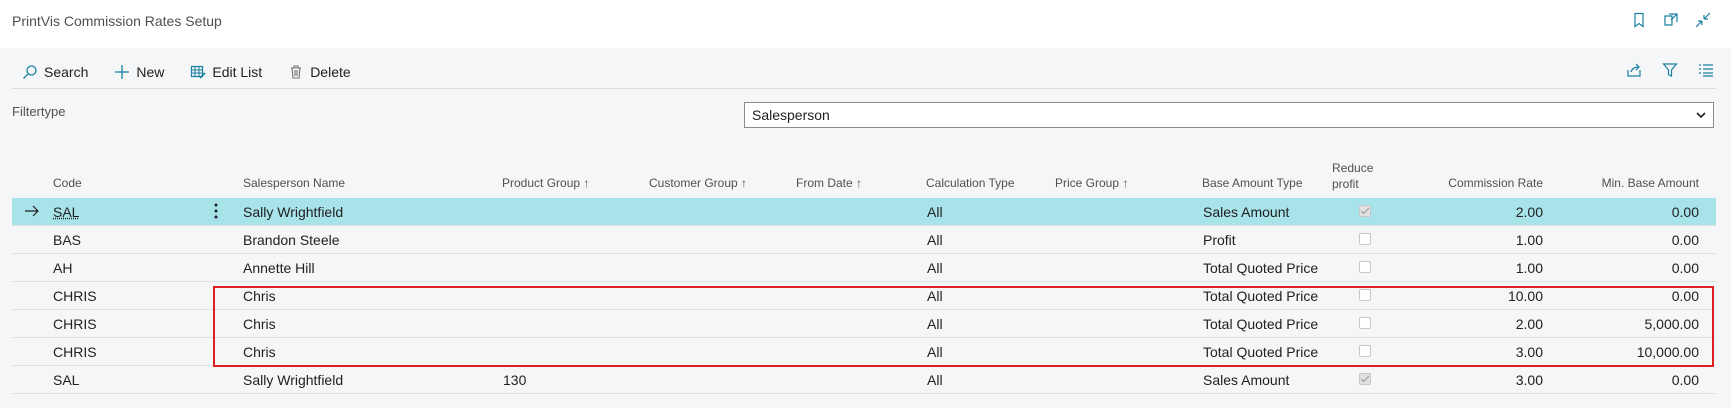  I want to click on filtertype-select: Salesperson, so click(1229, 115).